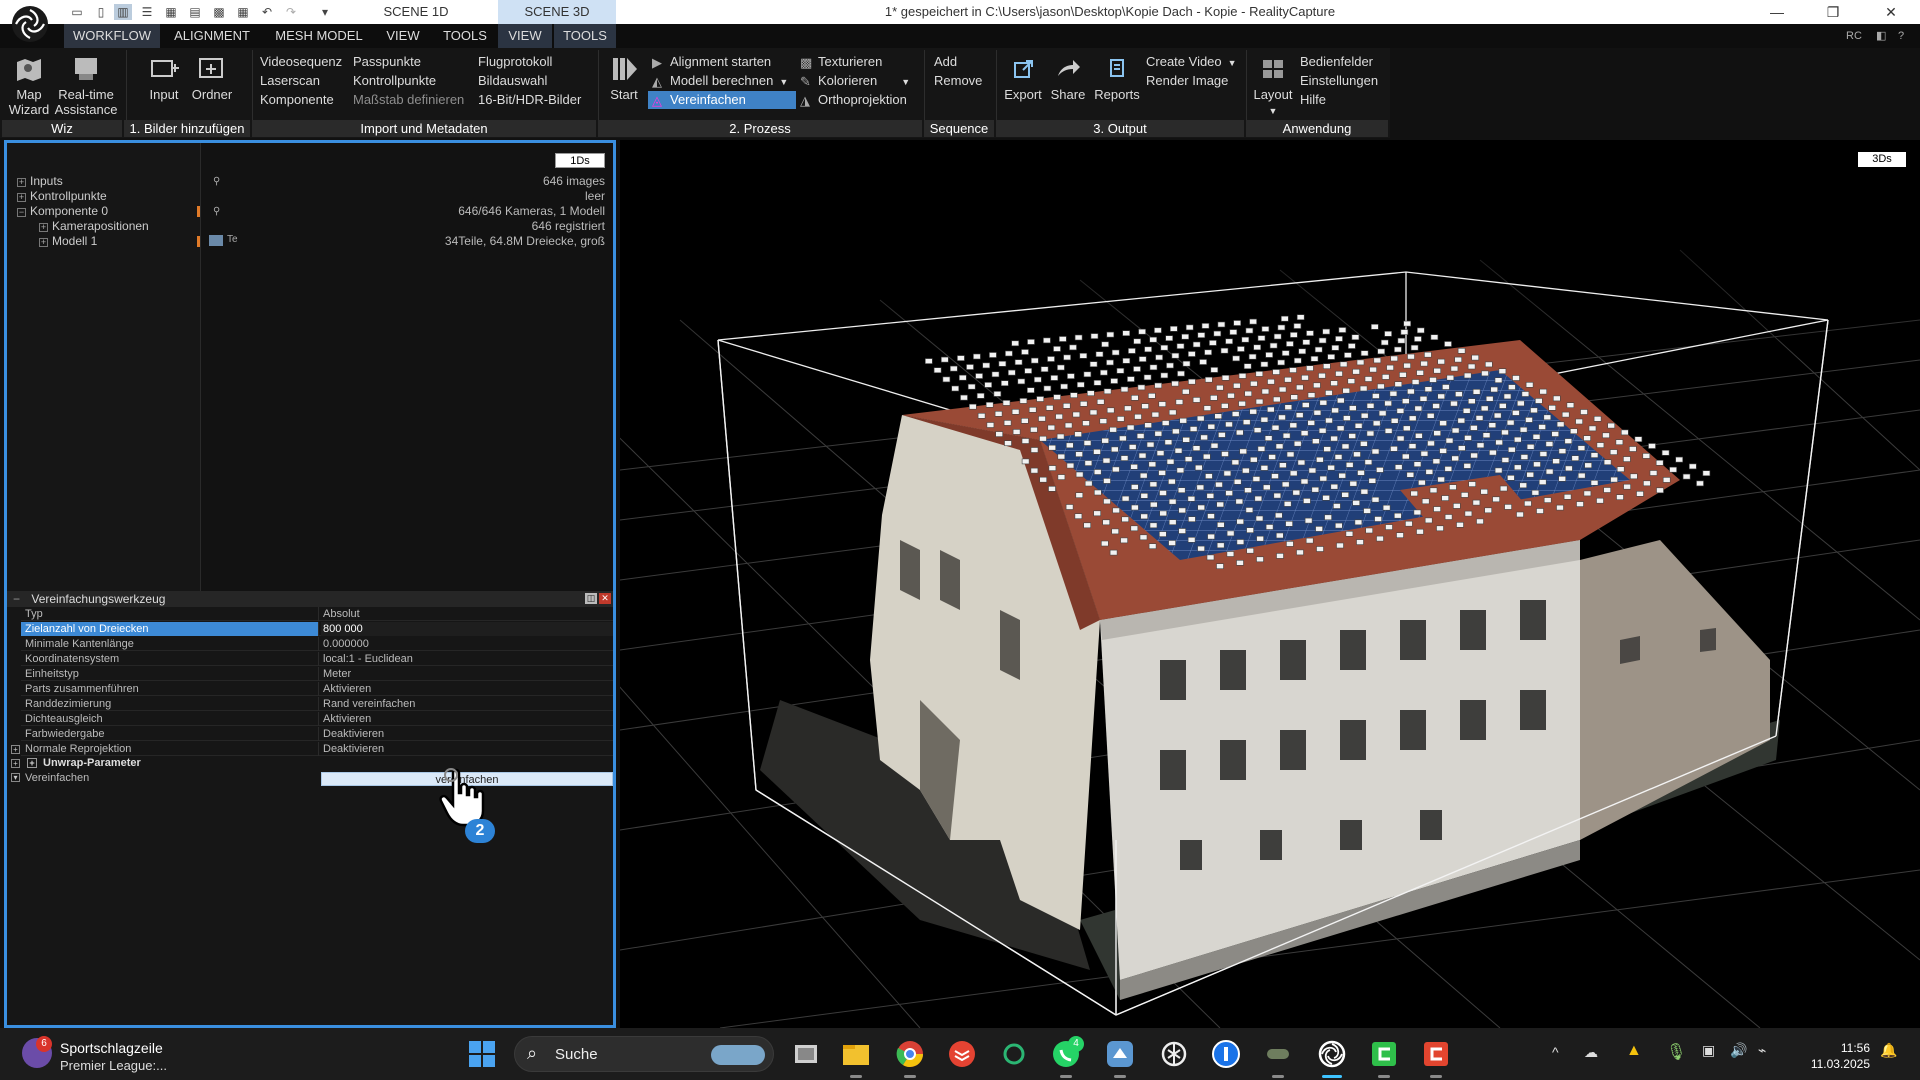 This screenshot has width=1920, height=1080. What do you see at coordinates (394, 81) in the screenshot?
I see `kontrollpunkte-button: Kontrollpunkte` at bounding box center [394, 81].